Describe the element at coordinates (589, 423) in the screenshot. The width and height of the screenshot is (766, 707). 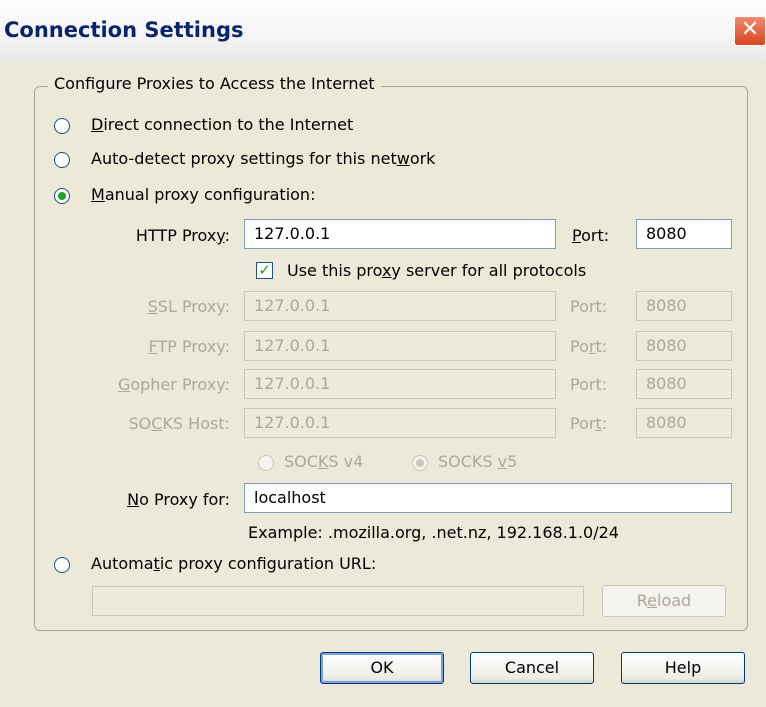
I see `socks-port-label: Port:` at that location.